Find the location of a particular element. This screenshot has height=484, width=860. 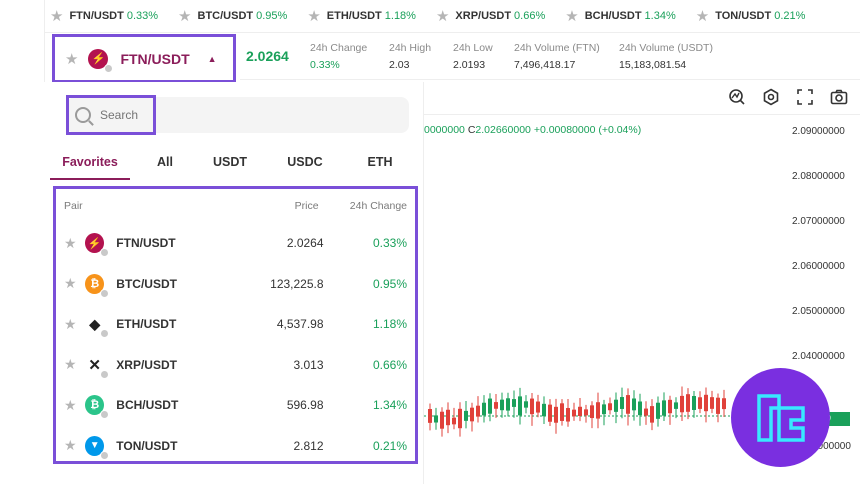

search-field is located at coordinates (111, 115).